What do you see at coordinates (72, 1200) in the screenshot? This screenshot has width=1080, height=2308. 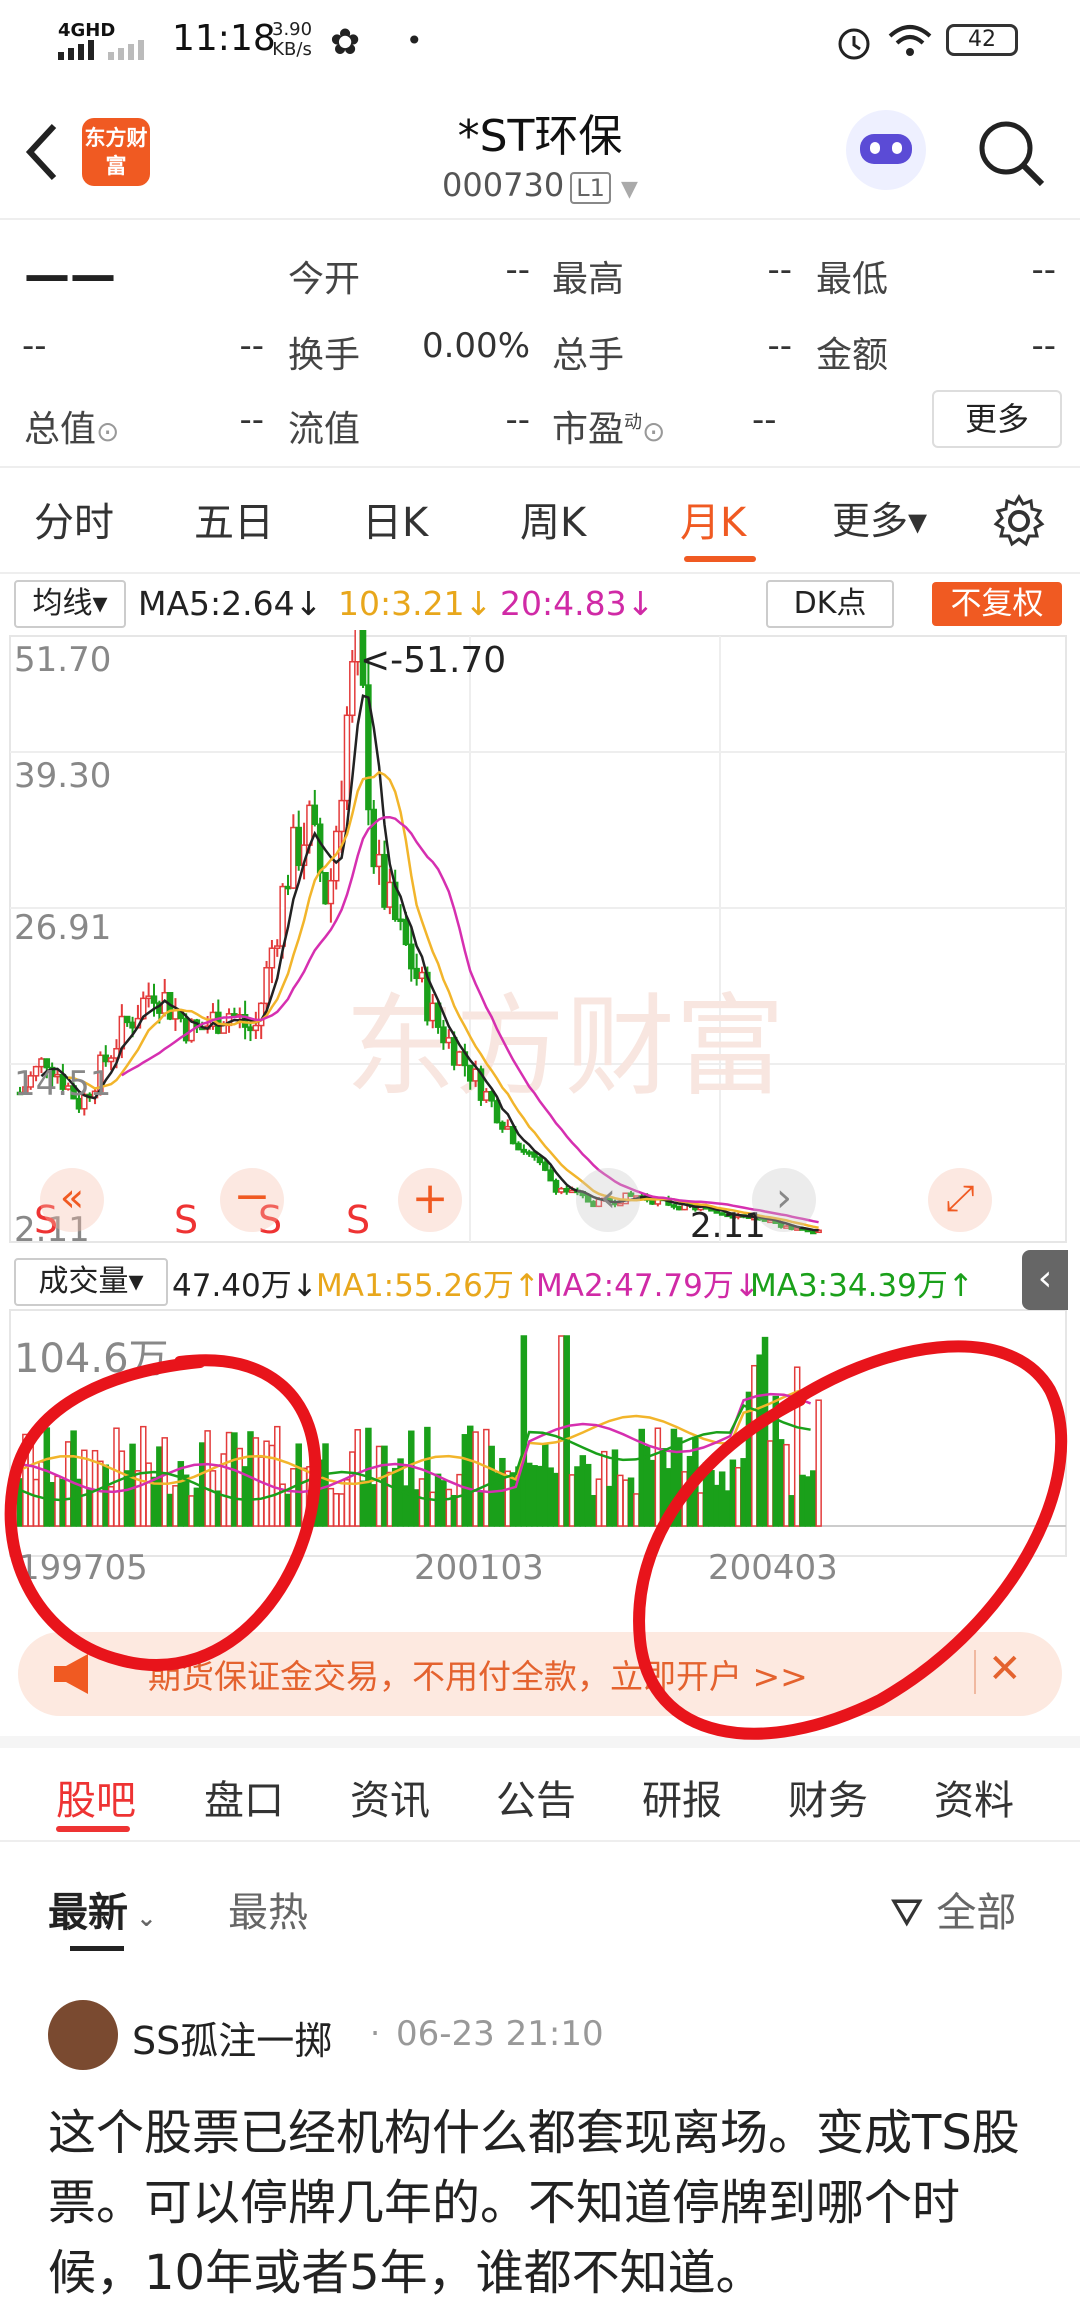 I see `scroll-left-button: «` at bounding box center [72, 1200].